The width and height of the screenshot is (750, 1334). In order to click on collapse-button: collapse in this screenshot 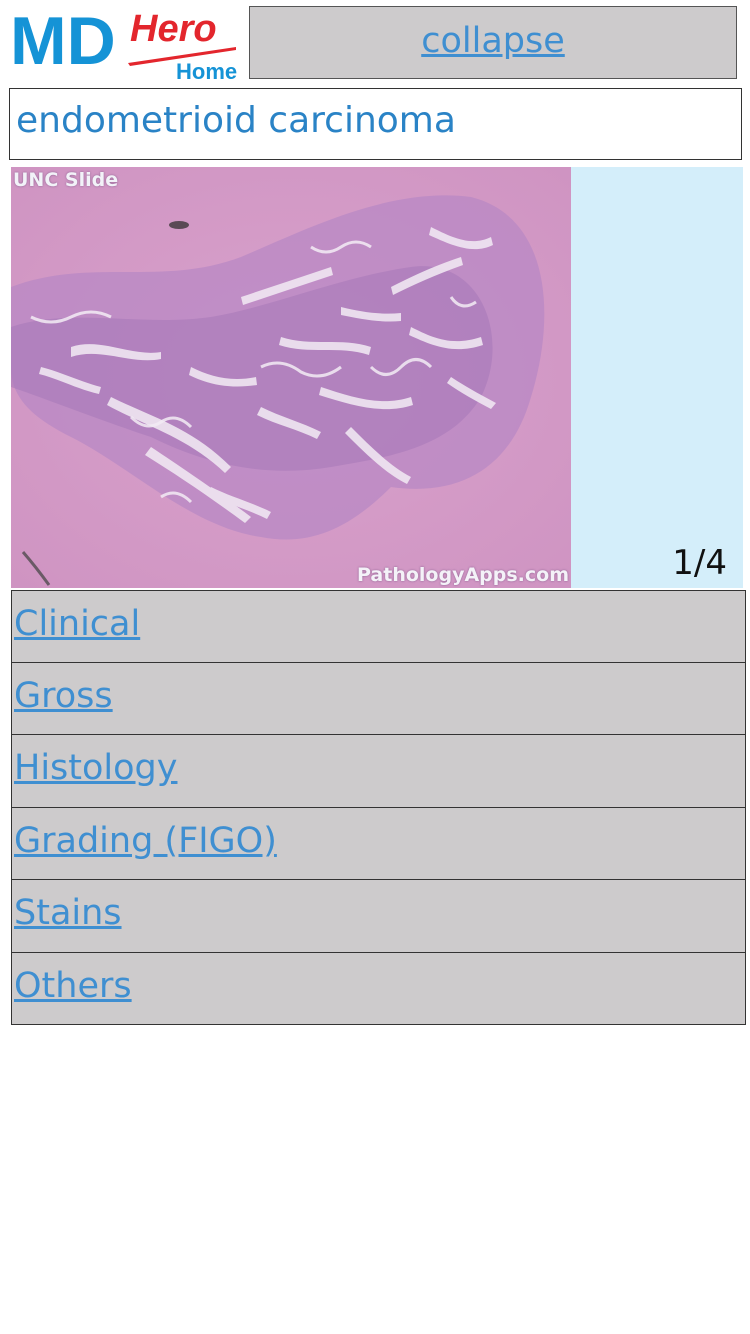, I will do `click(493, 42)`.